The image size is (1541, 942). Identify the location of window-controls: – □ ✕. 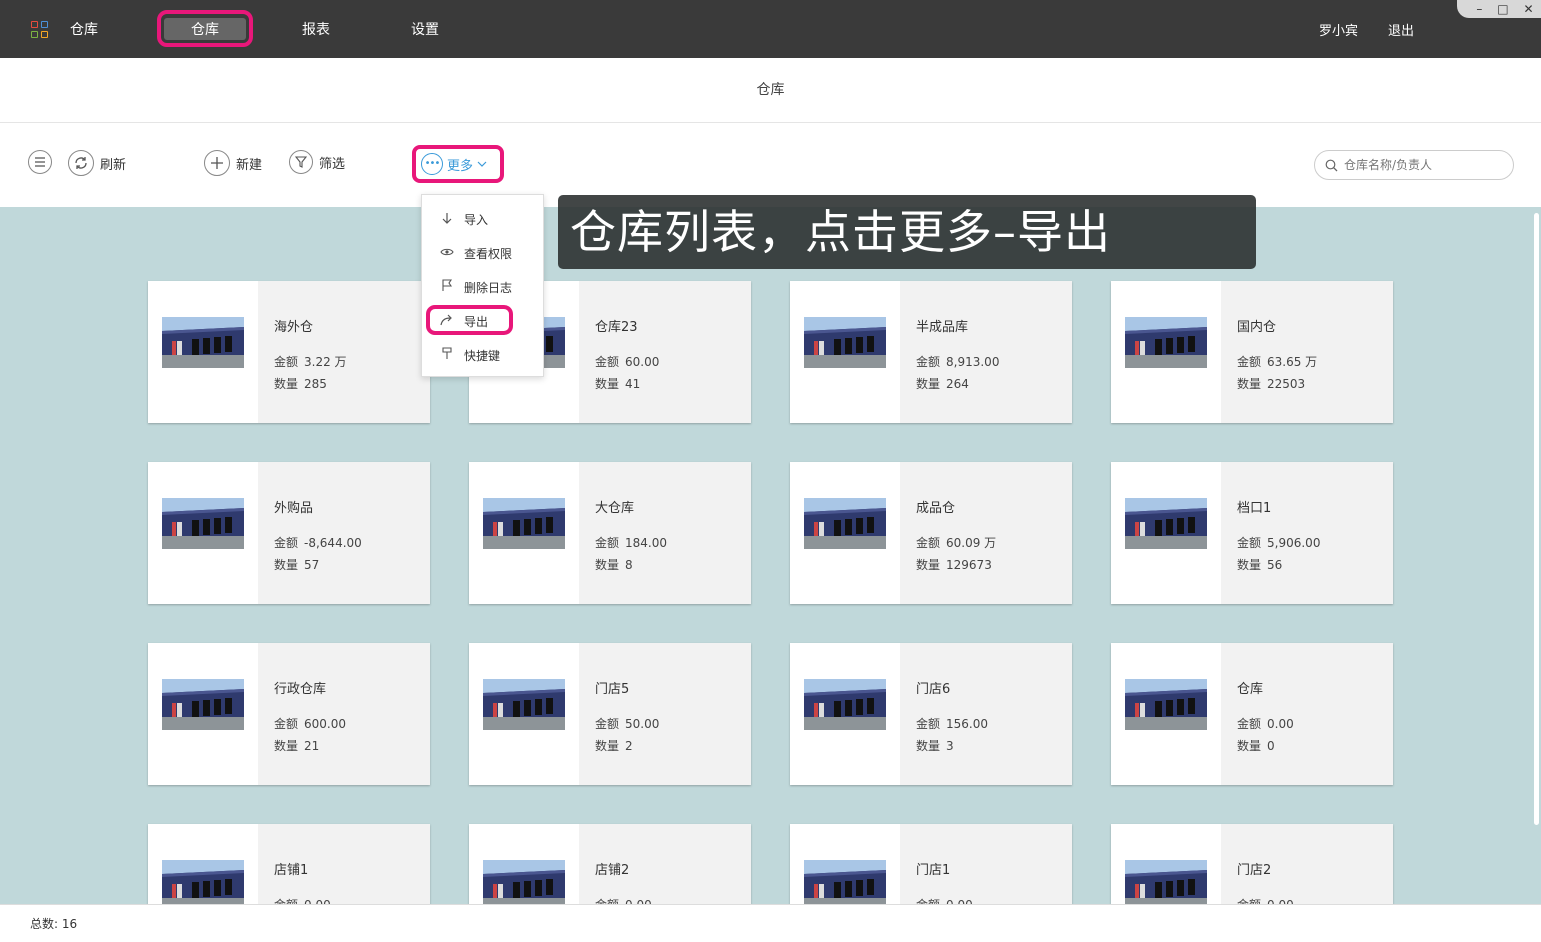
(1499, 9).